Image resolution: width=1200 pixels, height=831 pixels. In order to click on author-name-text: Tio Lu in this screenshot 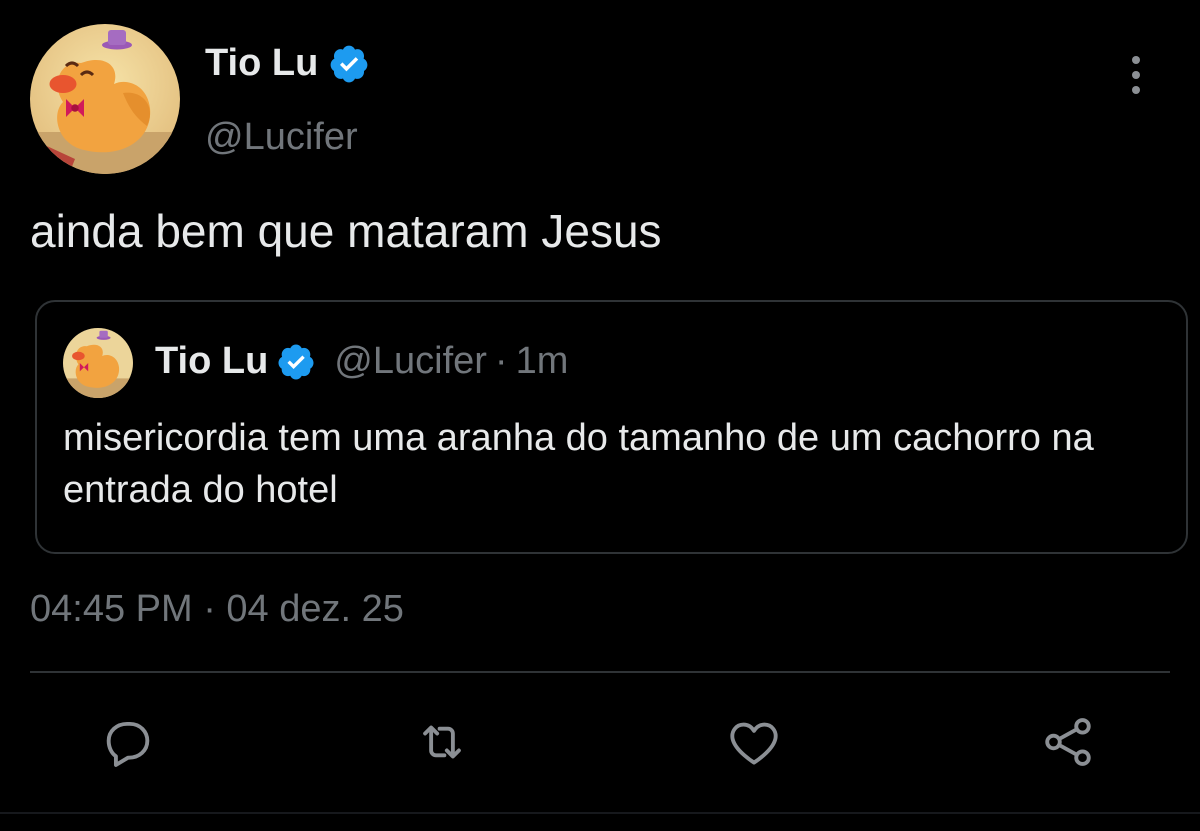, I will do `click(262, 63)`.